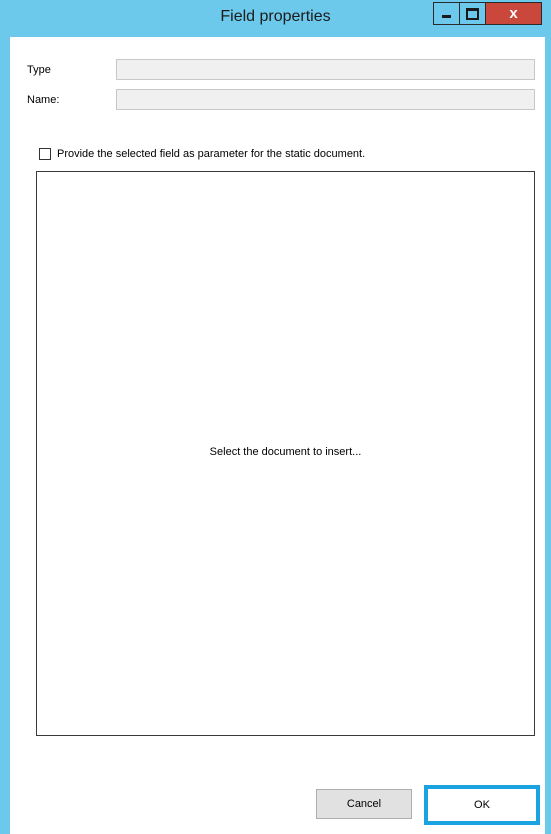  Describe the element at coordinates (364, 804) in the screenshot. I see `cancel-button: Cancel` at that location.